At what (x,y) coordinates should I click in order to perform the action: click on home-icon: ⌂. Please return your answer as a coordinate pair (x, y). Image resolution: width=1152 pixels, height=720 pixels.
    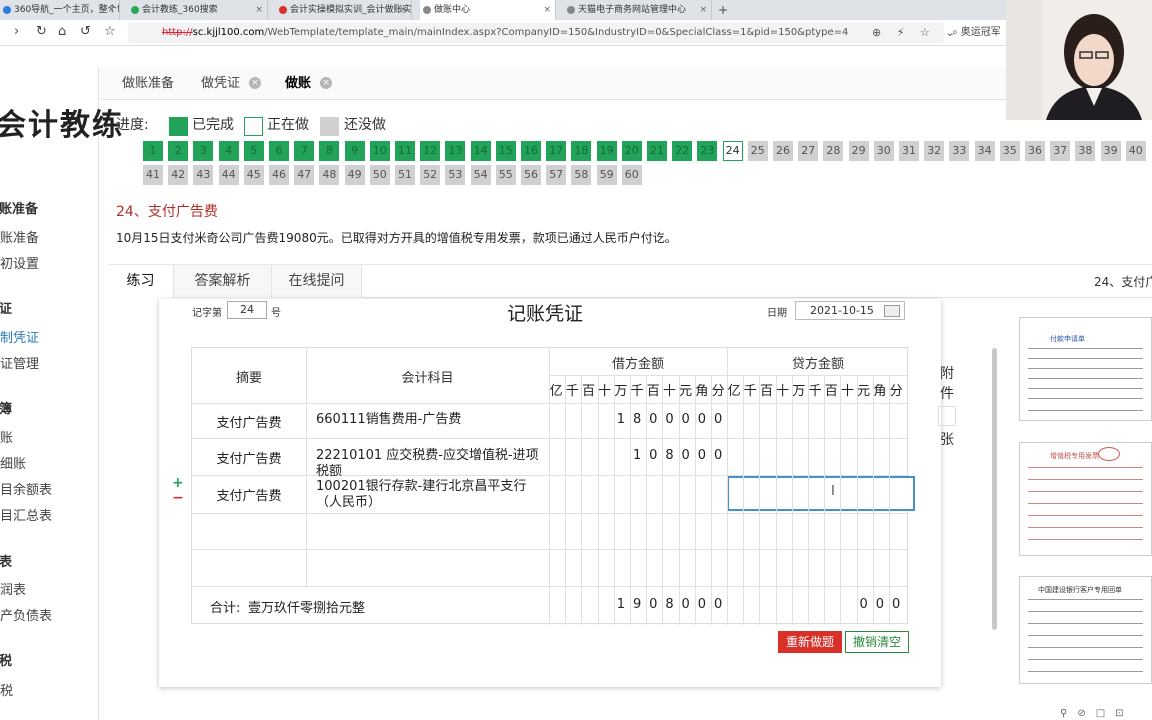
    Looking at the image, I should click on (62, 31).